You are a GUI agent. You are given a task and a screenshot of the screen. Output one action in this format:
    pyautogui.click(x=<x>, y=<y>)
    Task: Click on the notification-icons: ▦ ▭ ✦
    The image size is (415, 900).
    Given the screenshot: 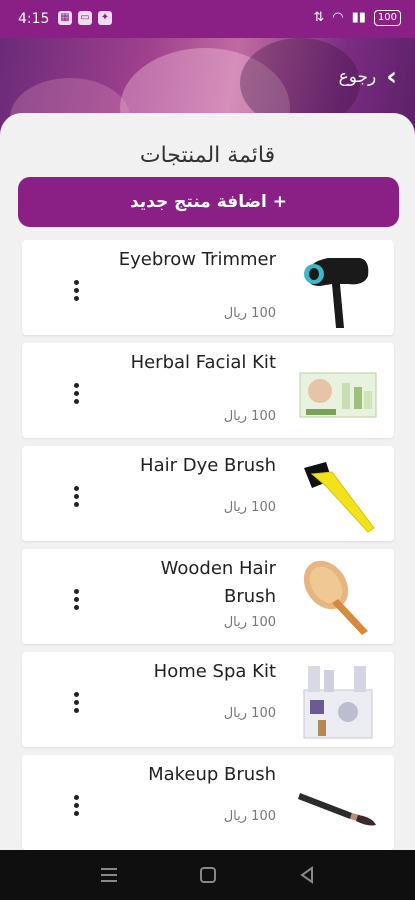 What is the action you would take?
    pyautogui.click(x=85, y=18)
    